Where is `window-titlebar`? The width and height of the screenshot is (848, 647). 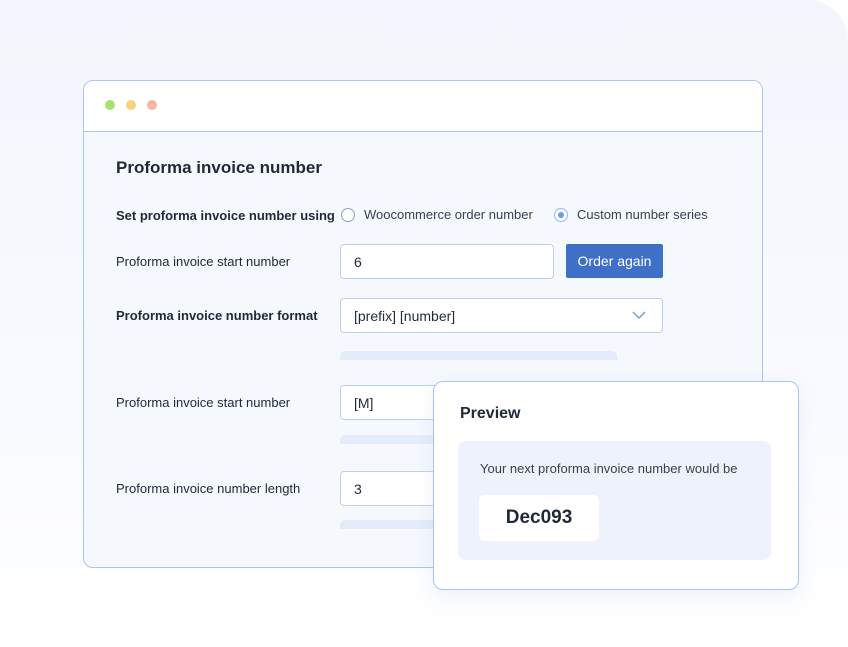
window-titlebar is located at coordinates (423, 106).